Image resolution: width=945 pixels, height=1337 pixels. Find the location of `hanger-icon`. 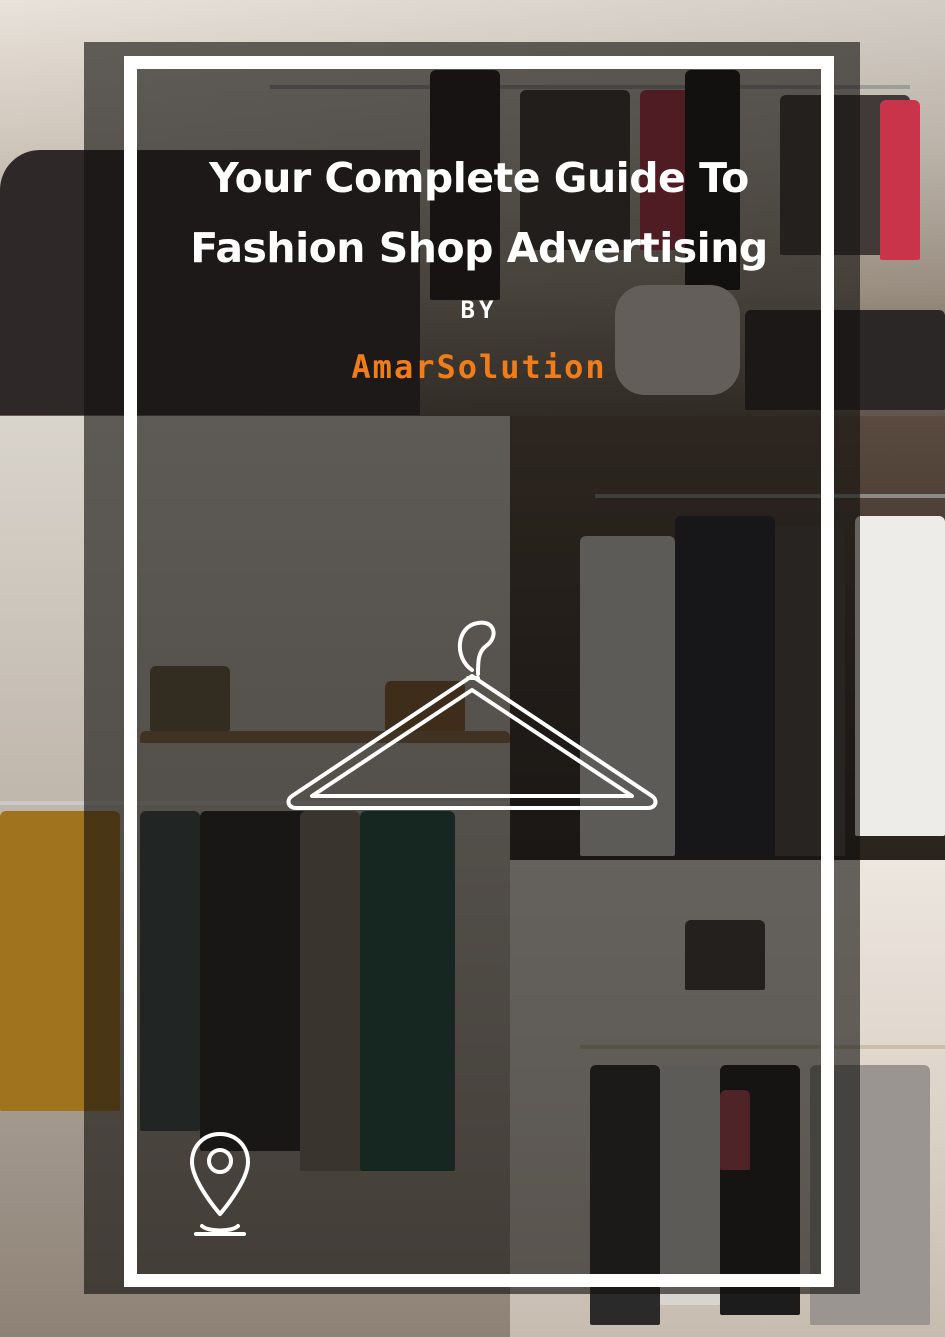

hanger-icon is located at coordinates (472, 715).